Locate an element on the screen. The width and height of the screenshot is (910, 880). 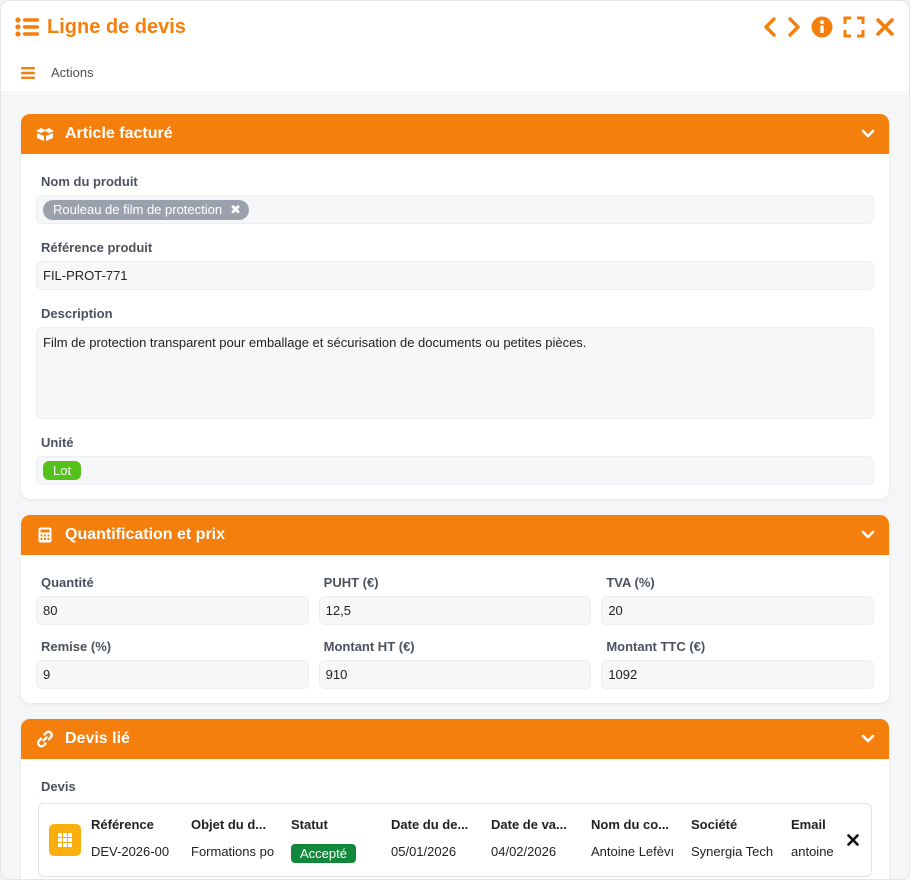
amount-ttc-group: Montant TTC (€) 1092 is located at coordinates (737, 664).